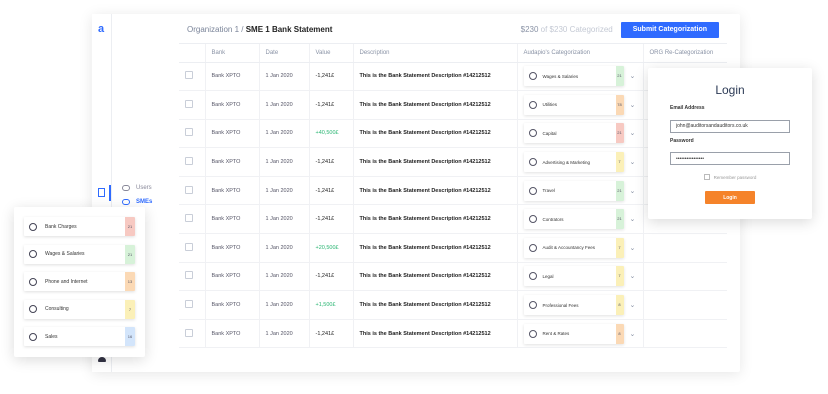  I want to click on category-dropdown: Wages & Salaries 21, so click(573, 76).